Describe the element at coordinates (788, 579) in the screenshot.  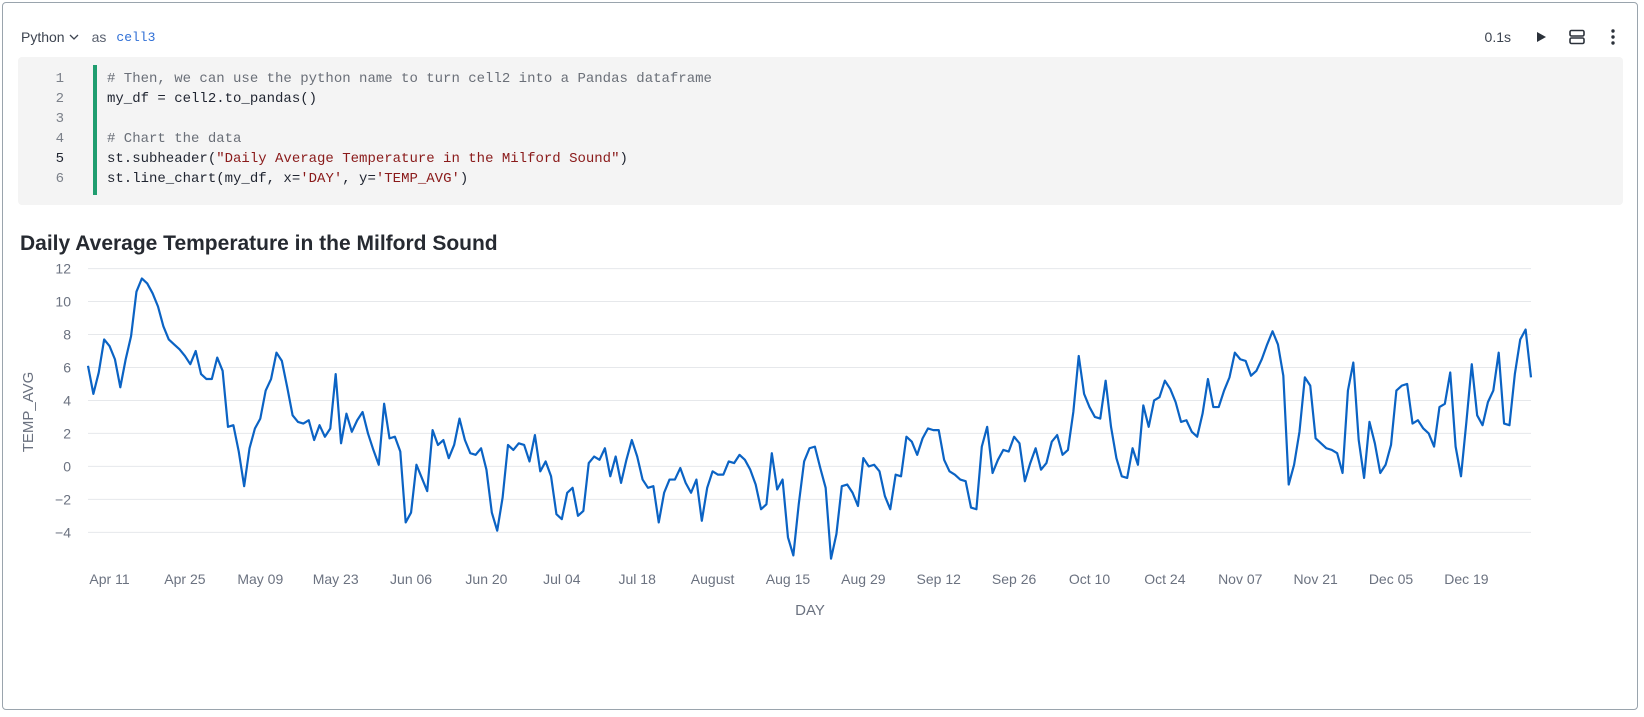
I see `x-tick-label: Aug 15` at that location.